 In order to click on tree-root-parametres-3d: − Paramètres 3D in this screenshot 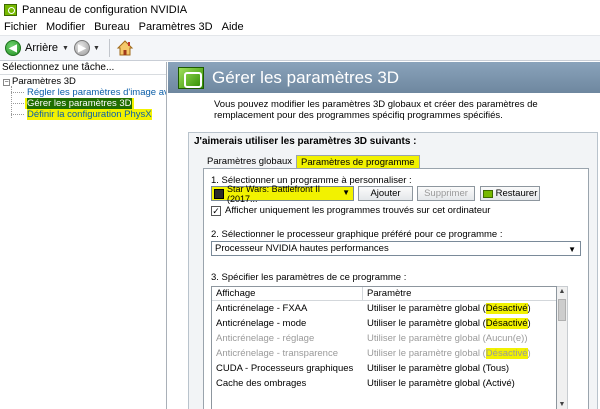, I will do `click(83, 81)`.